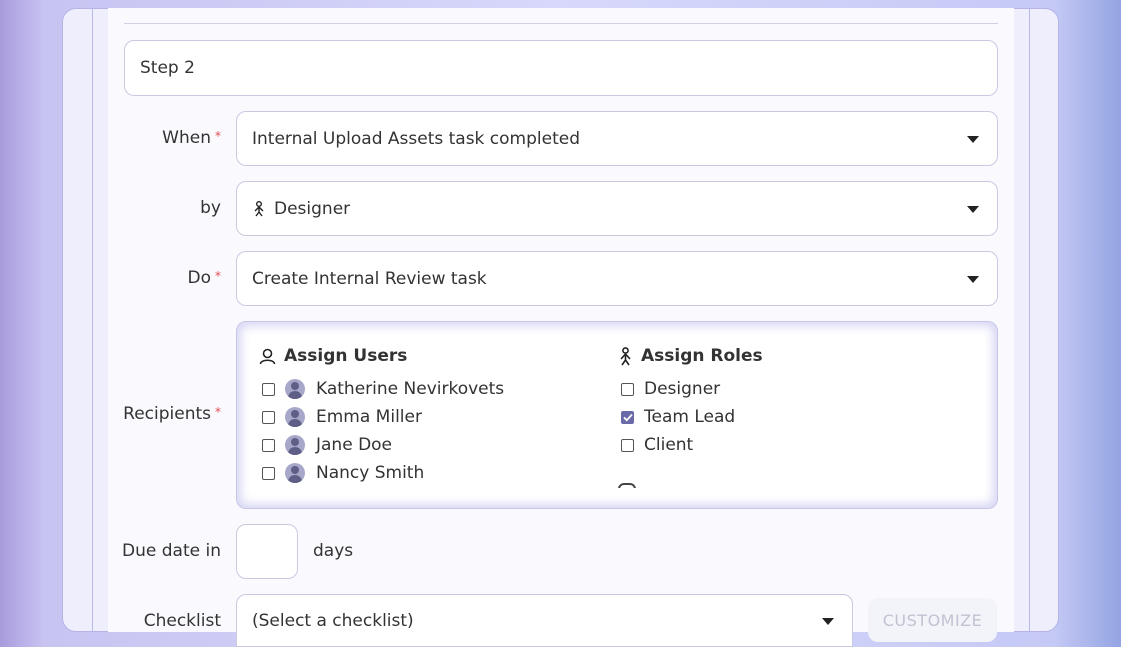 The image size is (1121, 647). What do you see at coordinates (333, 551) in the screenshot?
I see `due-date-suffix: days` at bounding box center [333, 551].